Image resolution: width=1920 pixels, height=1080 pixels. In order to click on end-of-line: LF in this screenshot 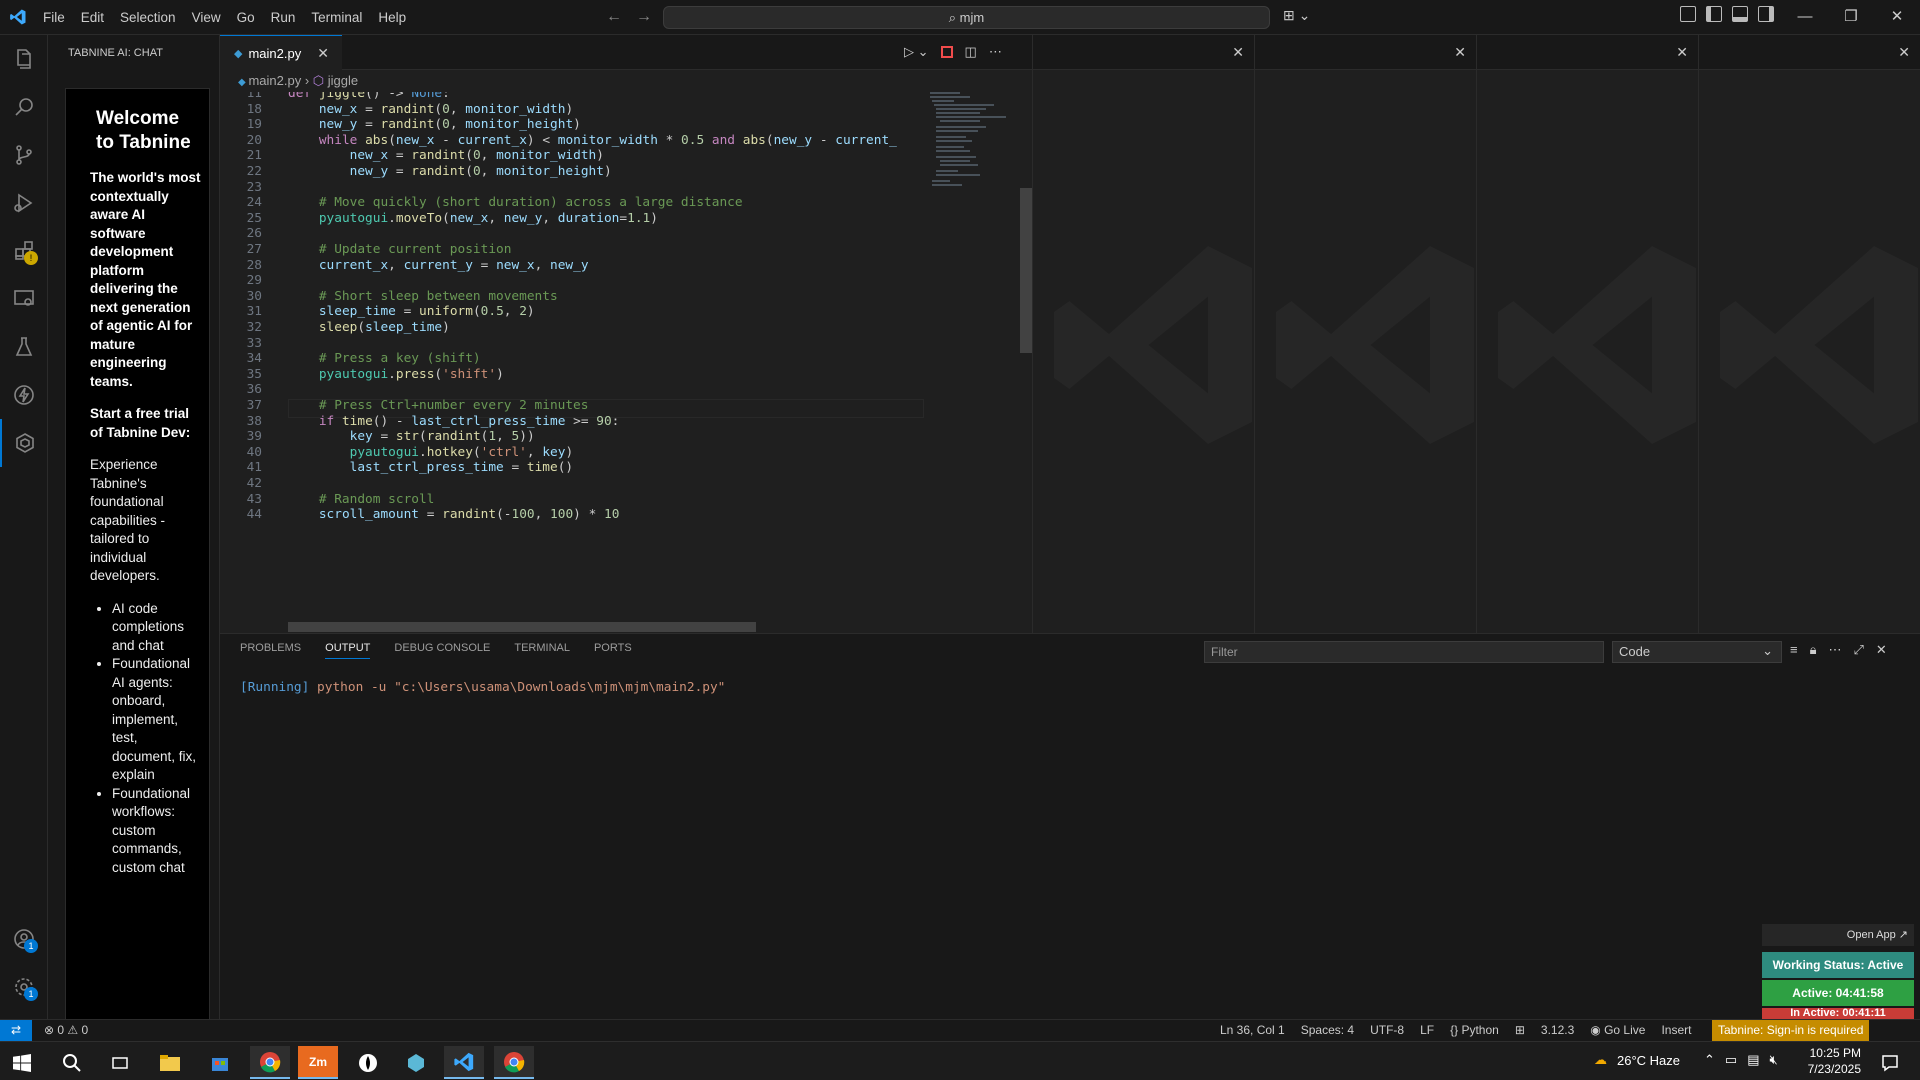, I will do `click(1427, 1030)`.